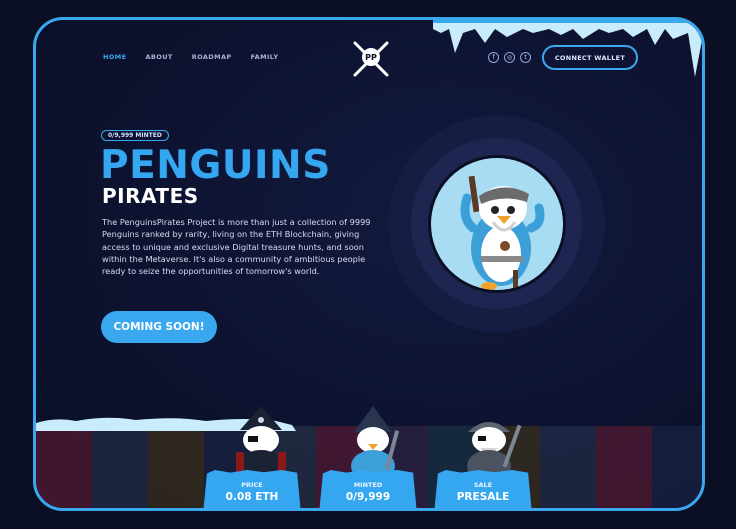  I want to click on pirate-penguin-captain, so click(261, 443).